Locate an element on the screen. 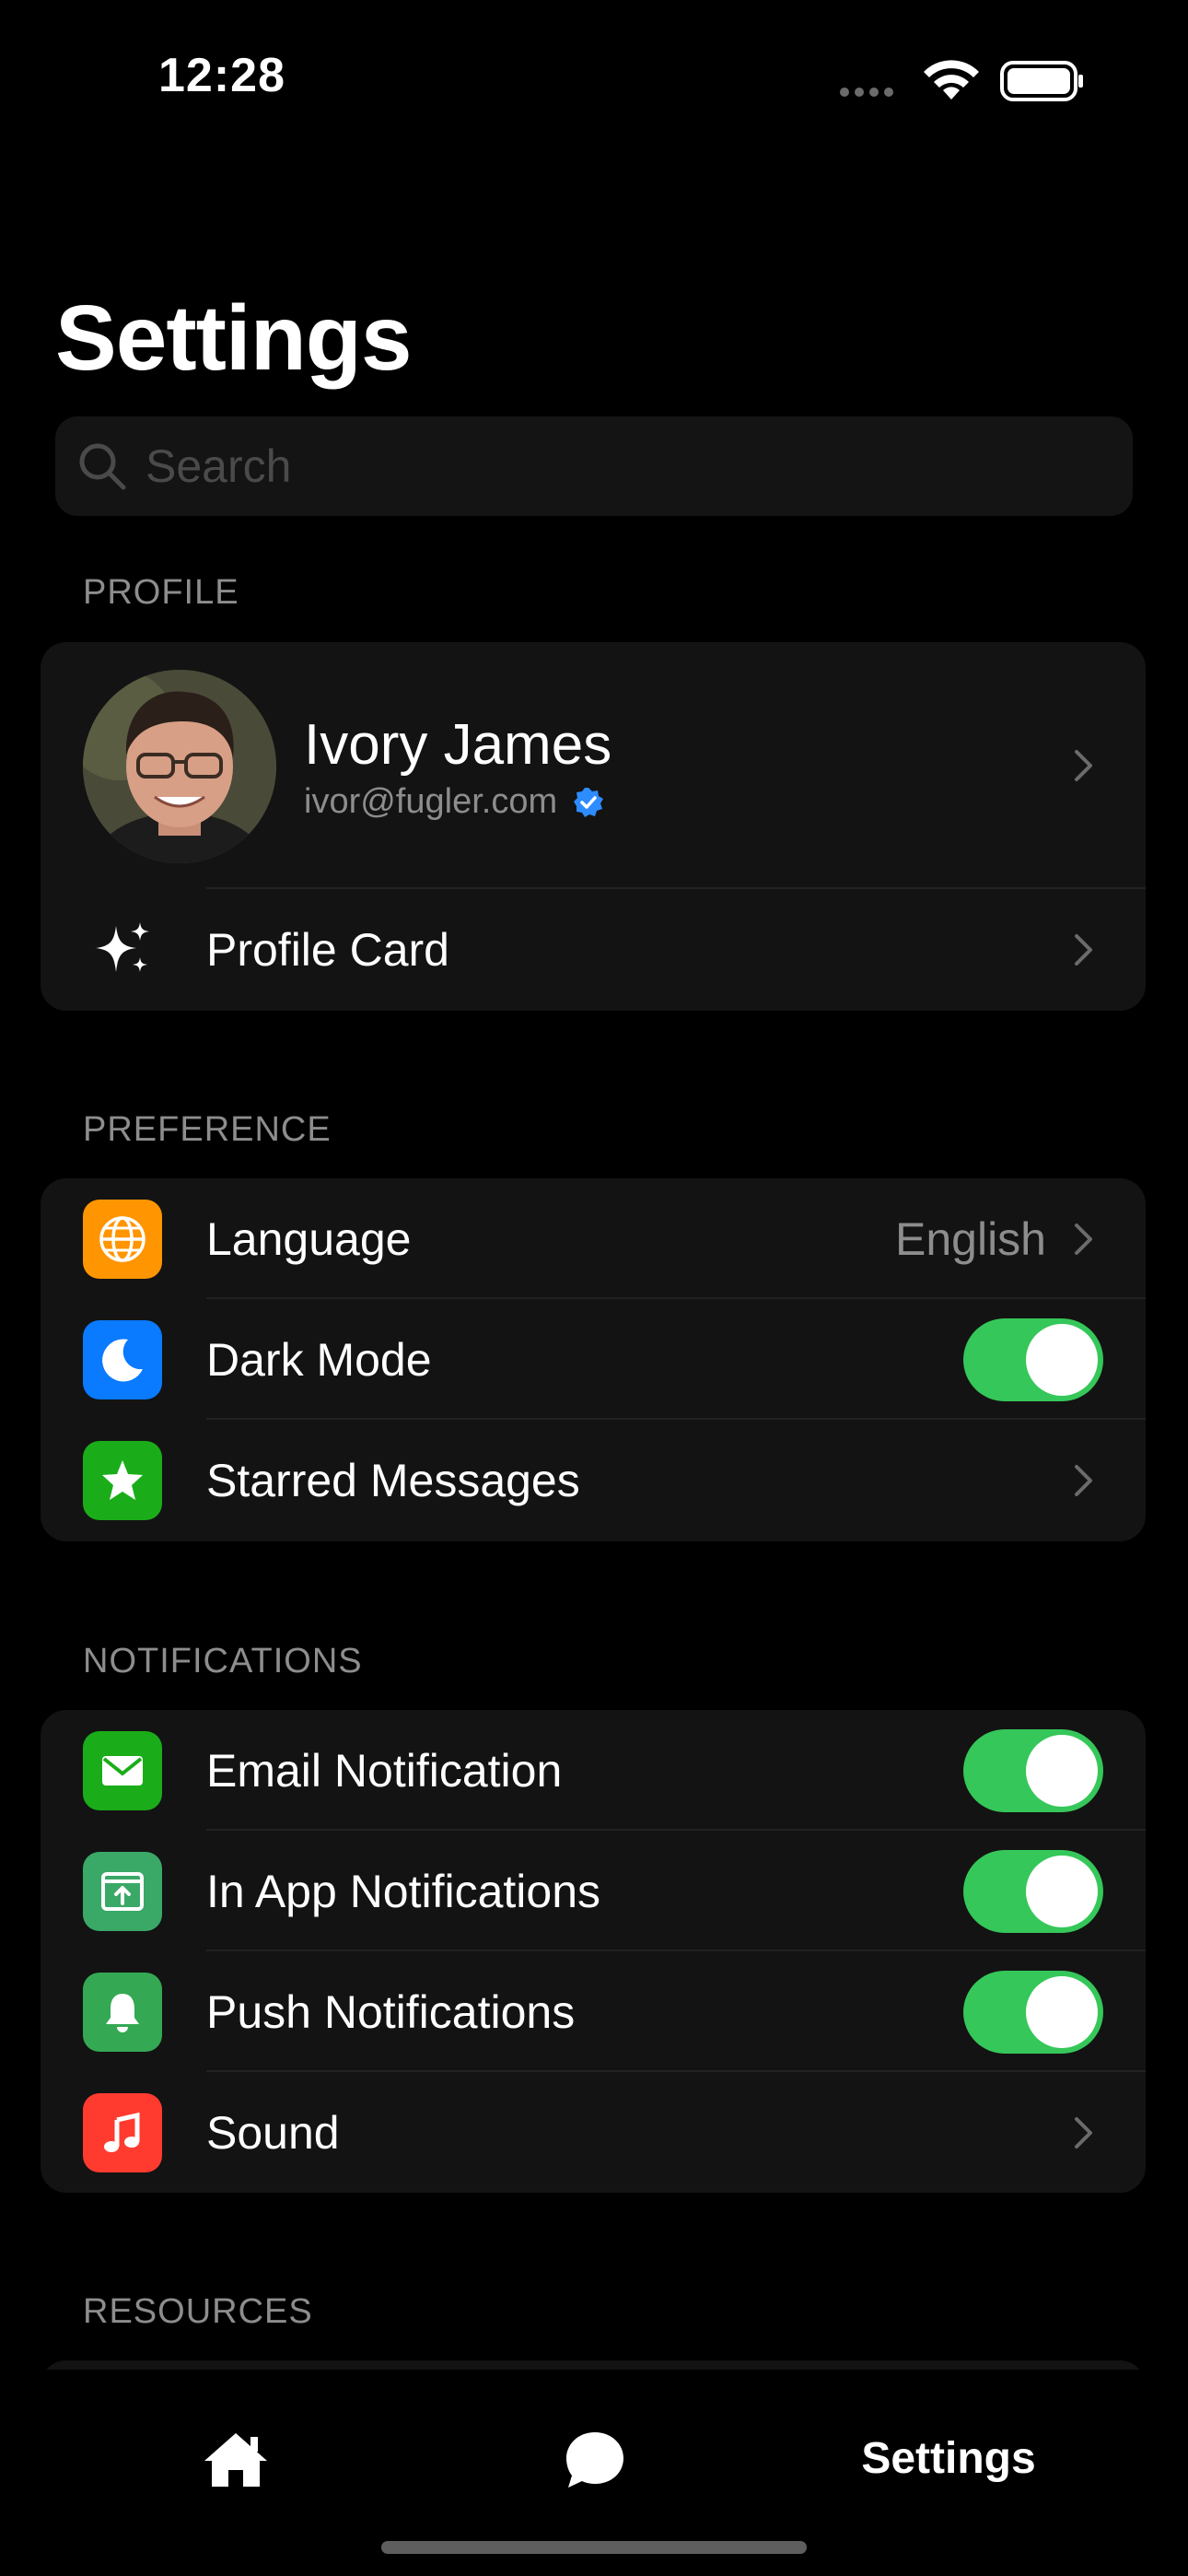 The image size is (1188, 2576). in-app-notifications-row: In App Notifications is located at coordinates (593, 1891).